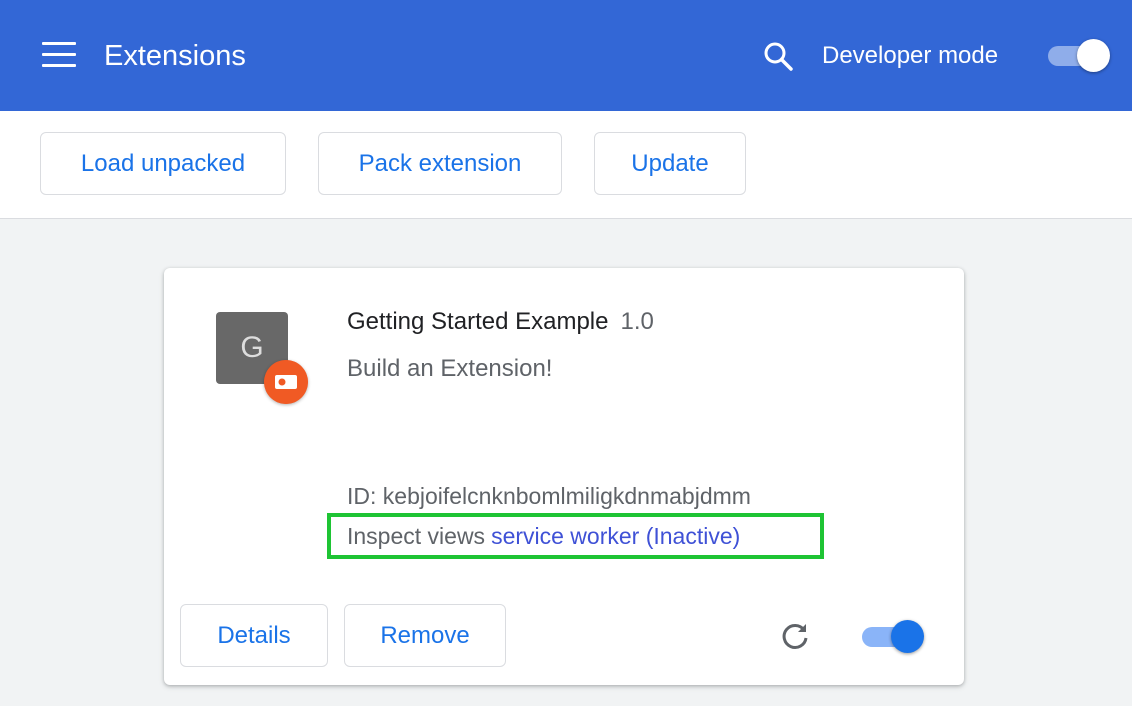  What do you see at coordinates (478, 321) in the screenshot?
I see `extension-name: Getting Started Example` at bounding box center [478, 321].